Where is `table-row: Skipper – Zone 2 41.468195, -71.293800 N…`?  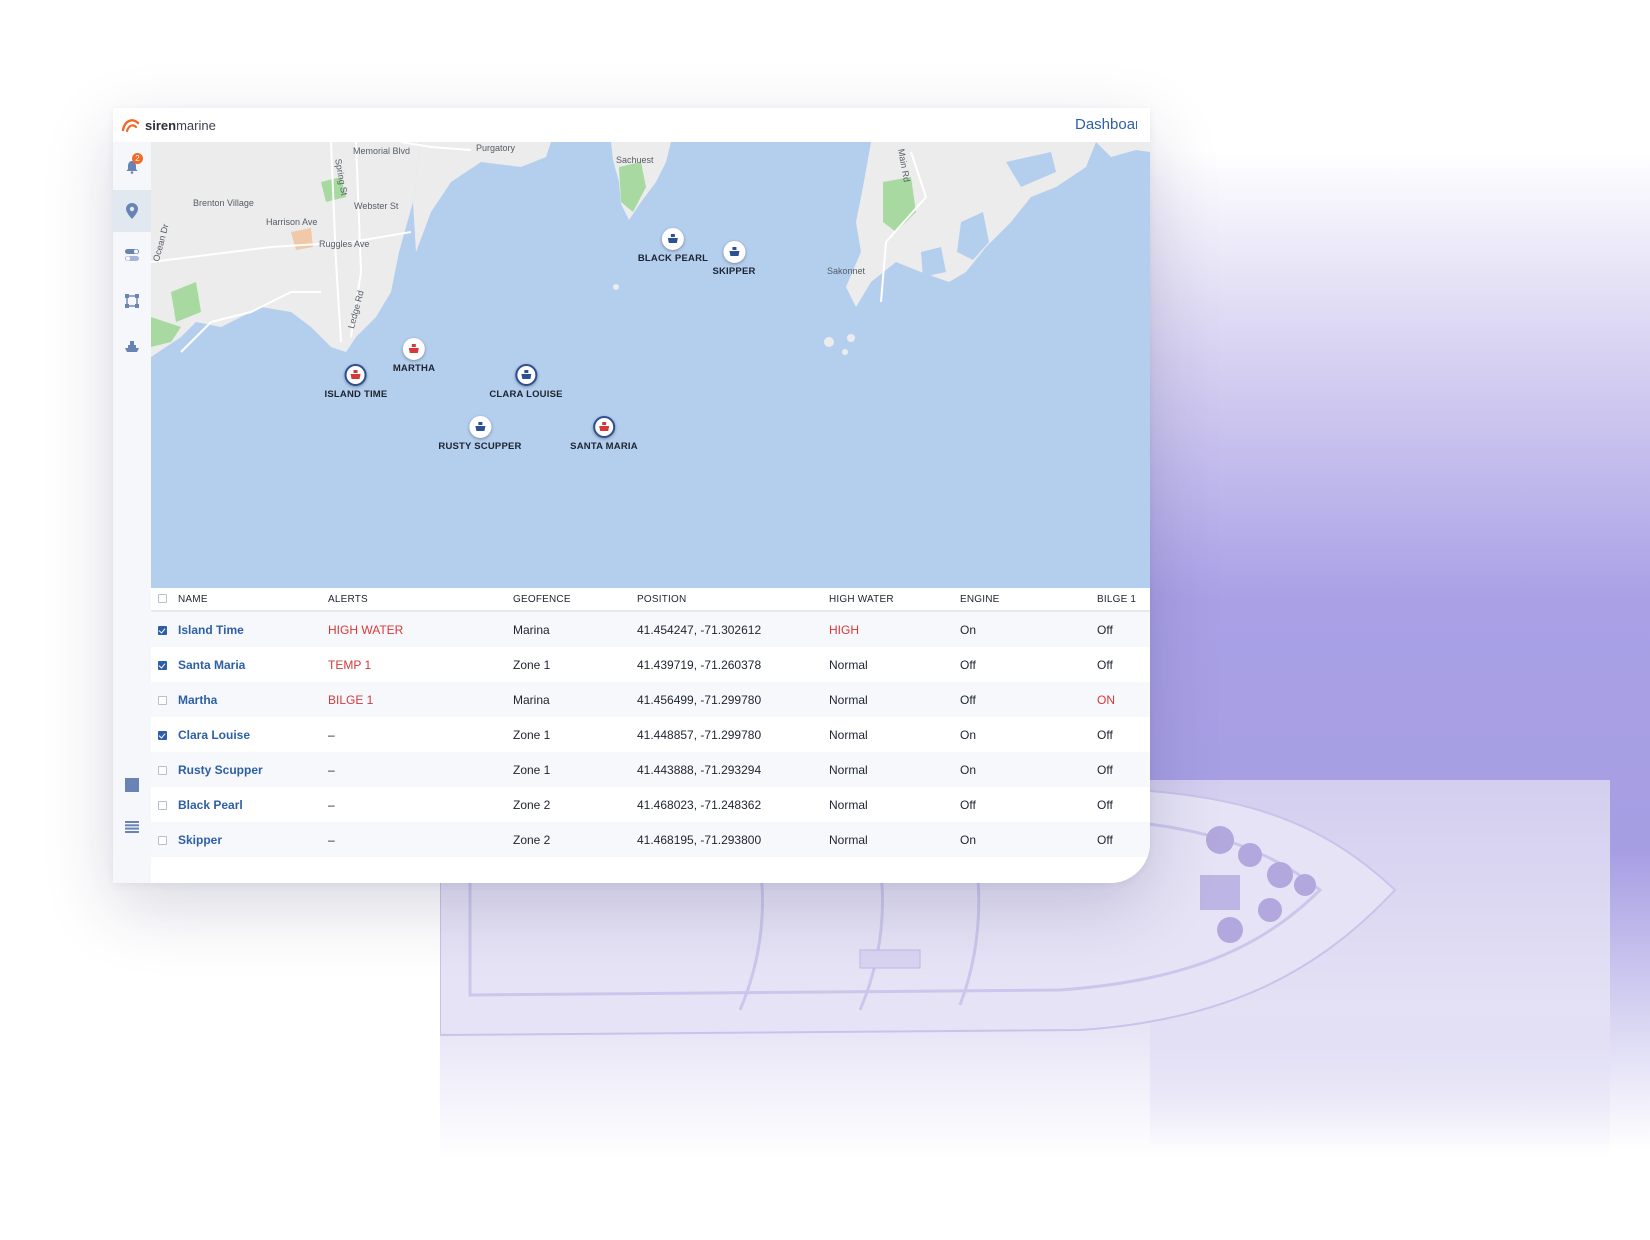 table-row: Skipper – Zone 2 41.468195, -71.293800 N… is located at coordinates (650, 839).